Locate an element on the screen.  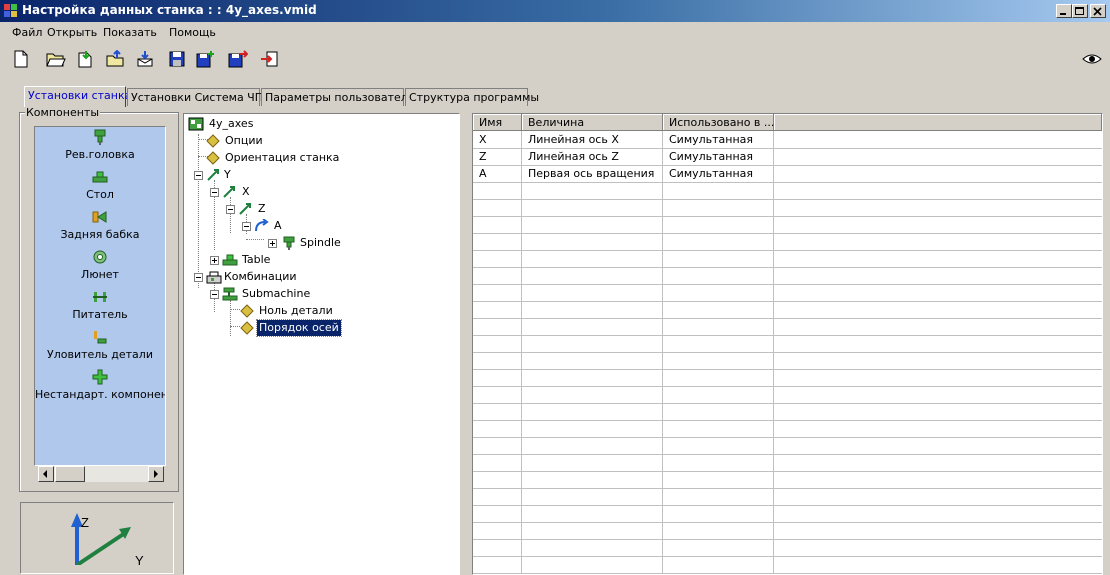
arrow-left-icon is located at coordinates (45, 474).